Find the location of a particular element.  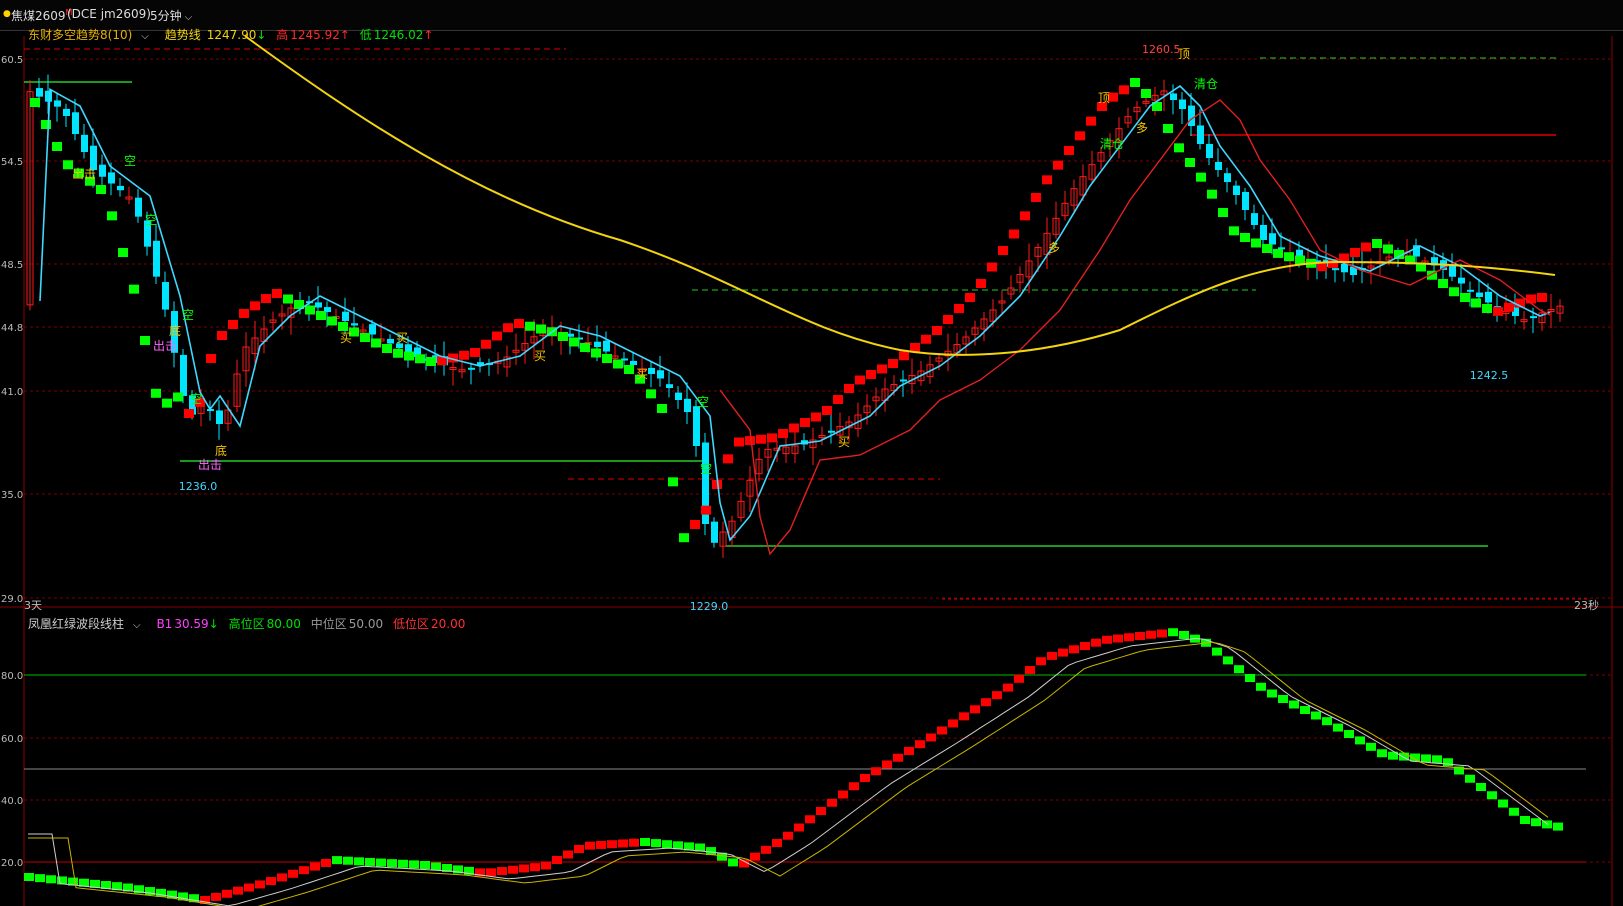

y-tick-label: 48.5 is located at coordinates (12, 265).